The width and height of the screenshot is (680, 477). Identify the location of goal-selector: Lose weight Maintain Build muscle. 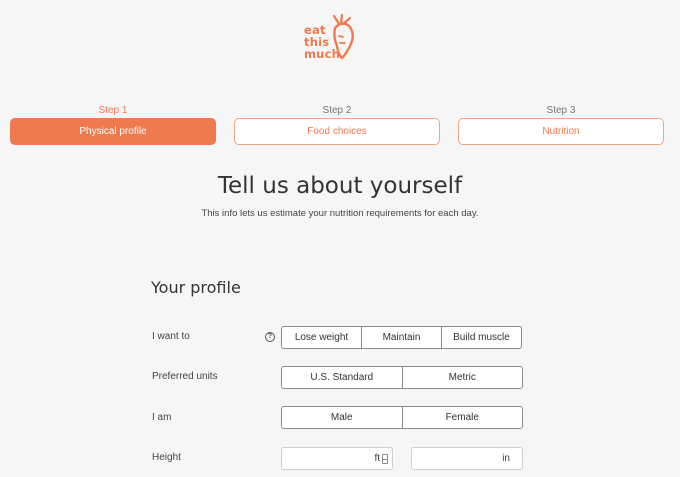
(401, 337).